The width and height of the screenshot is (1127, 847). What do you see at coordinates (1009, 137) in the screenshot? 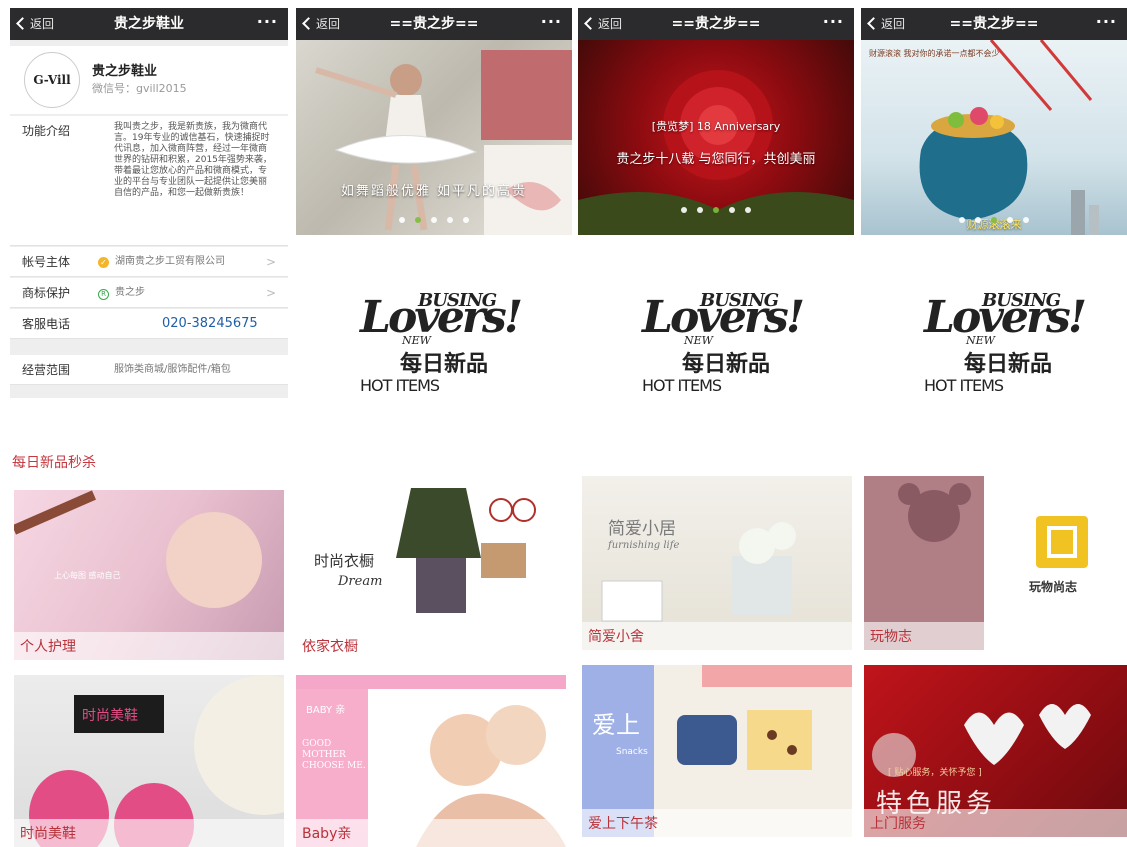
I see `money-bag-image` at bounding box center [1009, 137].